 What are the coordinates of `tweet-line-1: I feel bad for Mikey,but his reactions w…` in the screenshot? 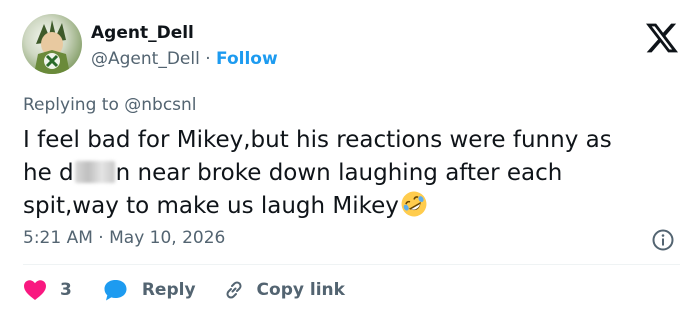 It's located at (317, 140).